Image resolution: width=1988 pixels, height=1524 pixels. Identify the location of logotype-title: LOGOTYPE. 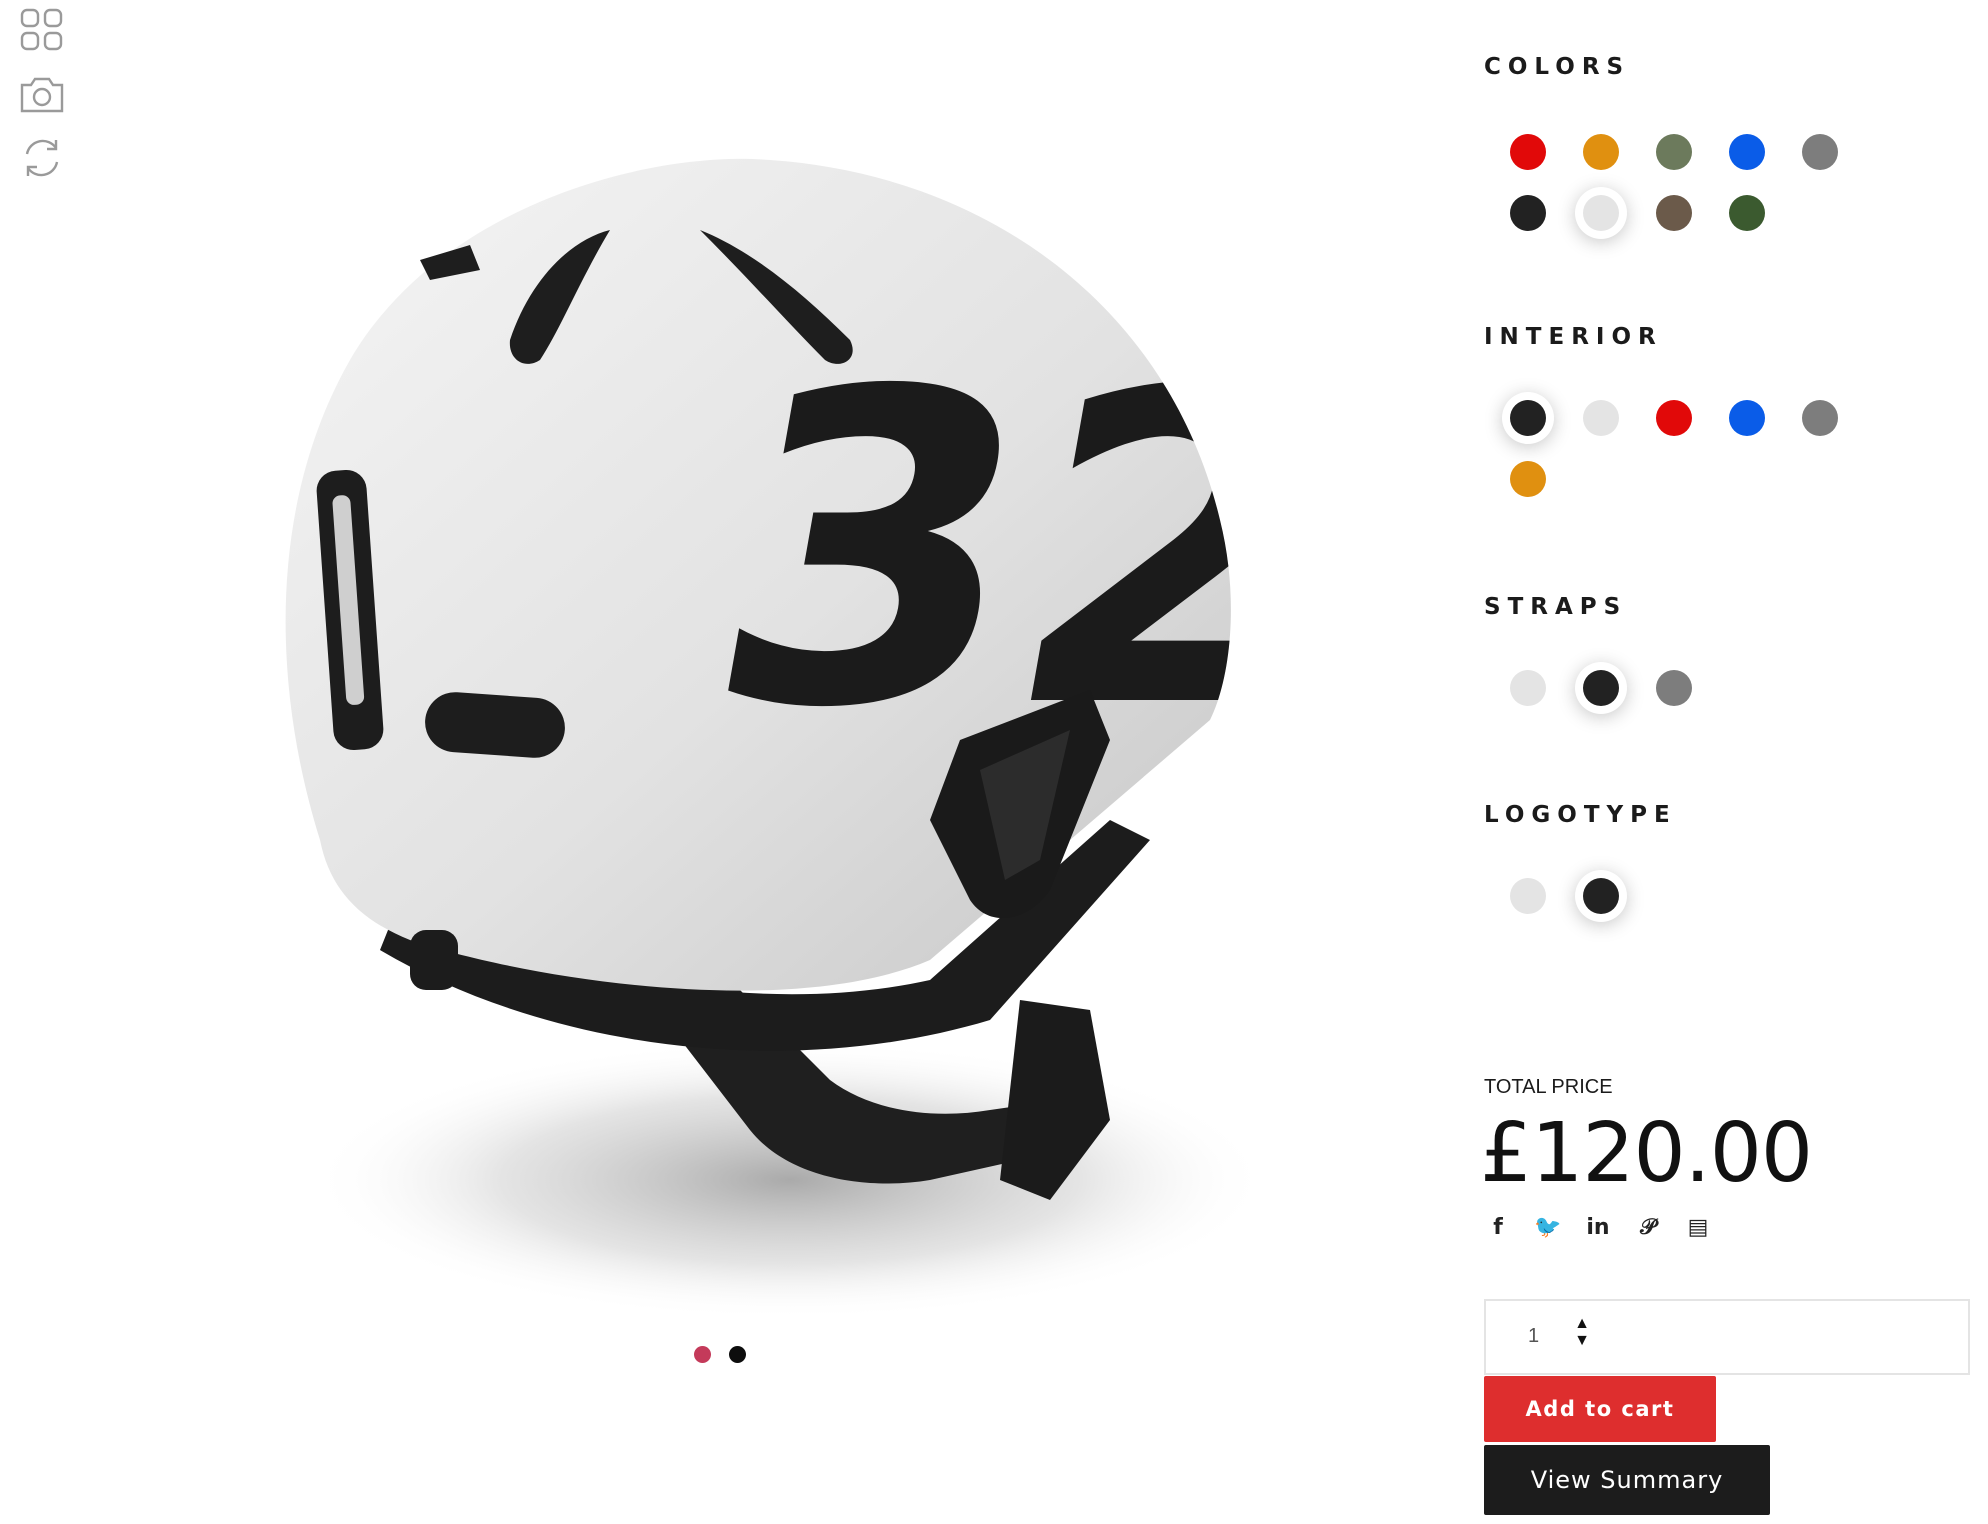
(1580, 815).